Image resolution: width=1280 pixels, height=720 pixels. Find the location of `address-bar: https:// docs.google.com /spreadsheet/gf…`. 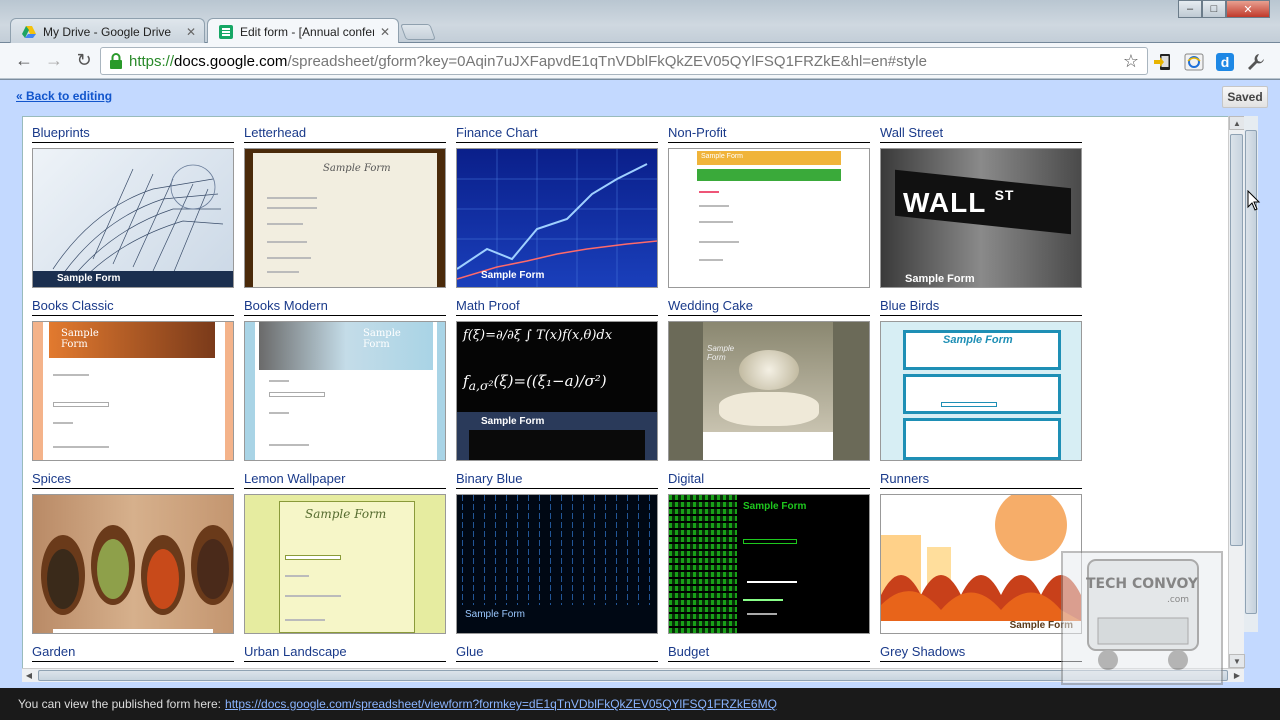

address-bar: https:// docs.google.com /spreadsheet/gf… is located at coordinates (624, 61).